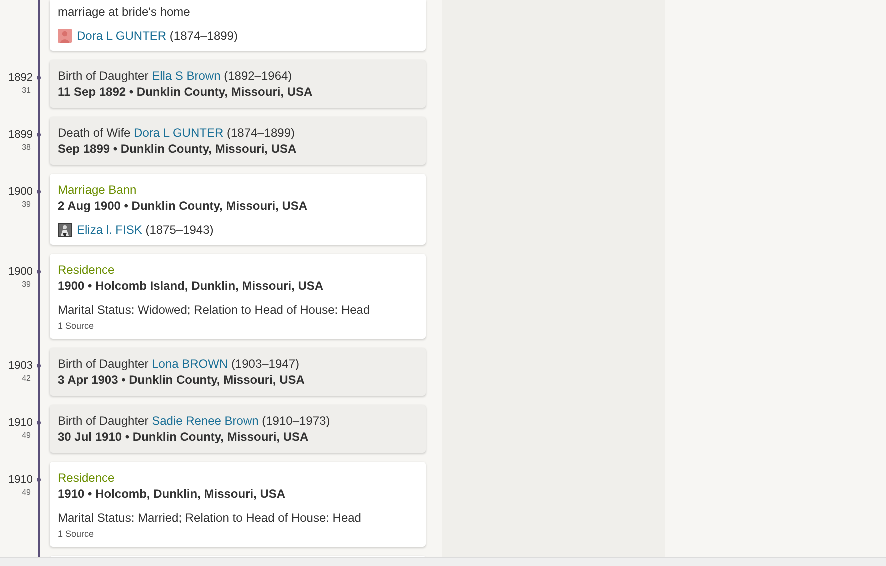  I want to click on timeline-year: 1903, so click(20, 366).